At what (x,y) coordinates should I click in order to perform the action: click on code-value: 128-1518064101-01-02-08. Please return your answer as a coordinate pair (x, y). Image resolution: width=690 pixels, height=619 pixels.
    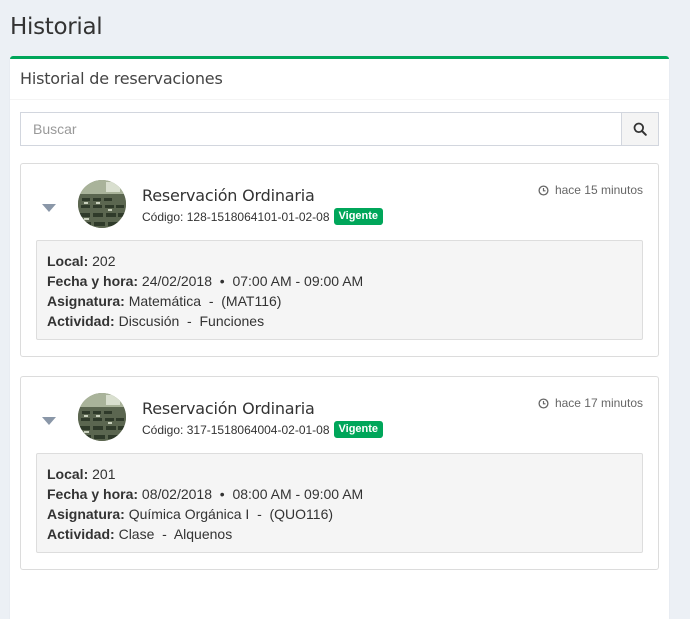
    Looking at the image, I should click on (258, 216).